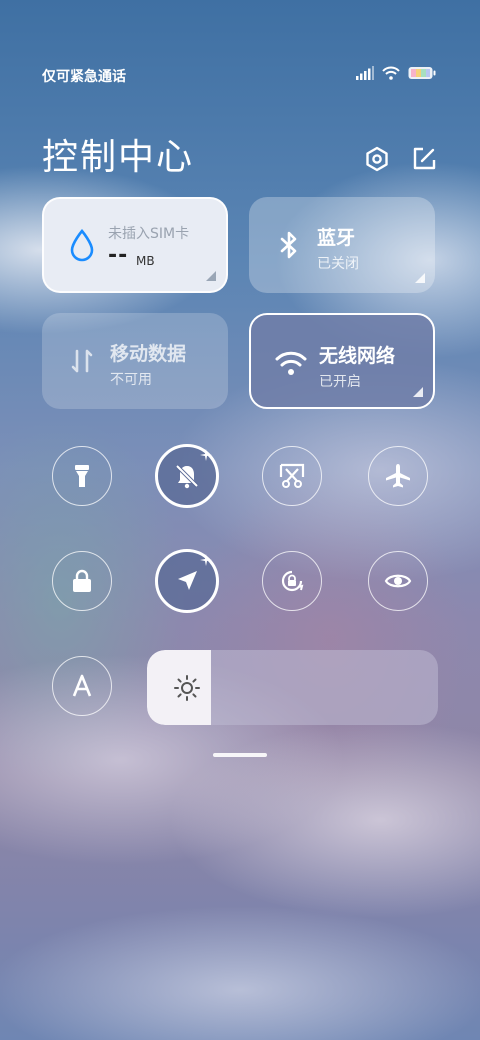 The width and height of the screenshot is (480, 1040). What do you see at coordinates (131, 380) in the screenshot?
I see `mobile-data-state: 不可用` at bounding box center [131, 380].